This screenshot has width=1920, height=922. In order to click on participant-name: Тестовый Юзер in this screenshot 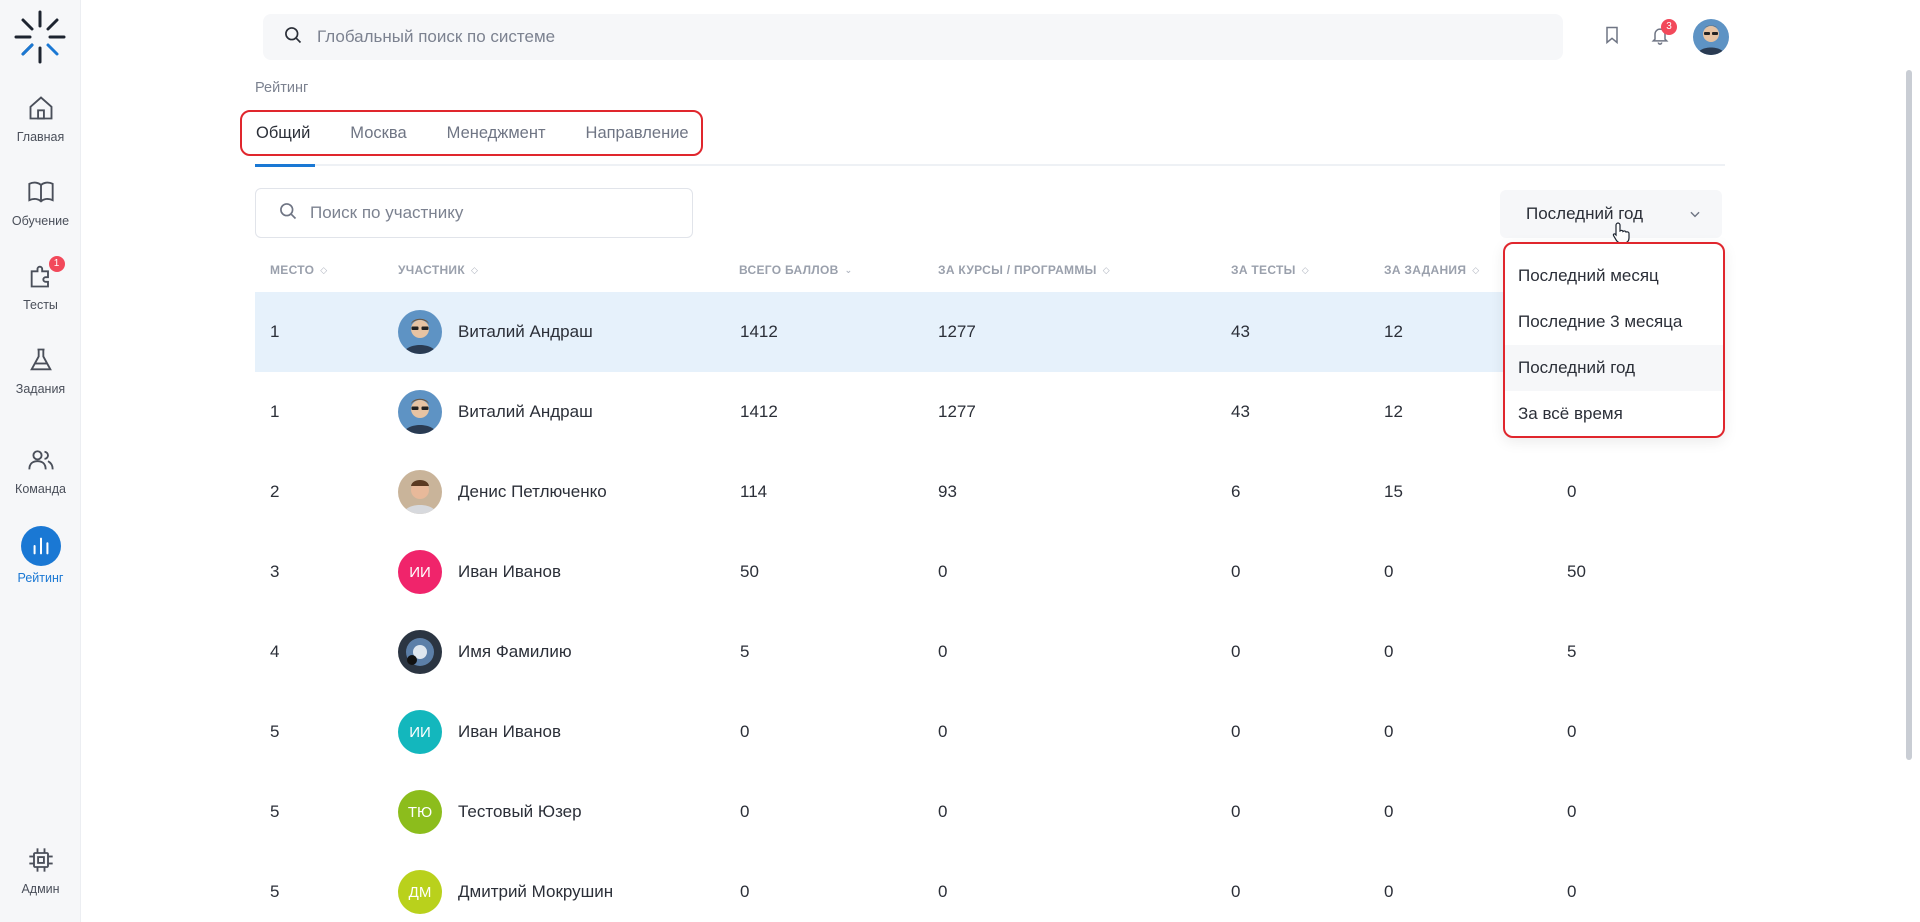, I will do `click(520, 811)`.